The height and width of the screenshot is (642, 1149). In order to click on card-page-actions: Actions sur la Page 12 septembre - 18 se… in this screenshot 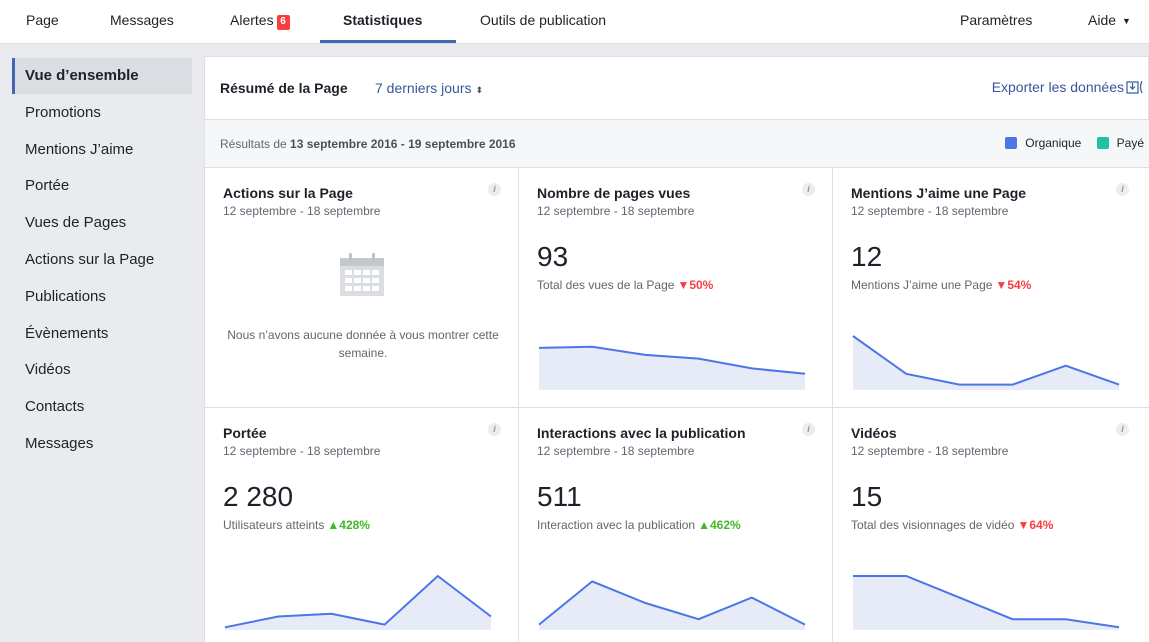, I will do `click(362, 288)`.